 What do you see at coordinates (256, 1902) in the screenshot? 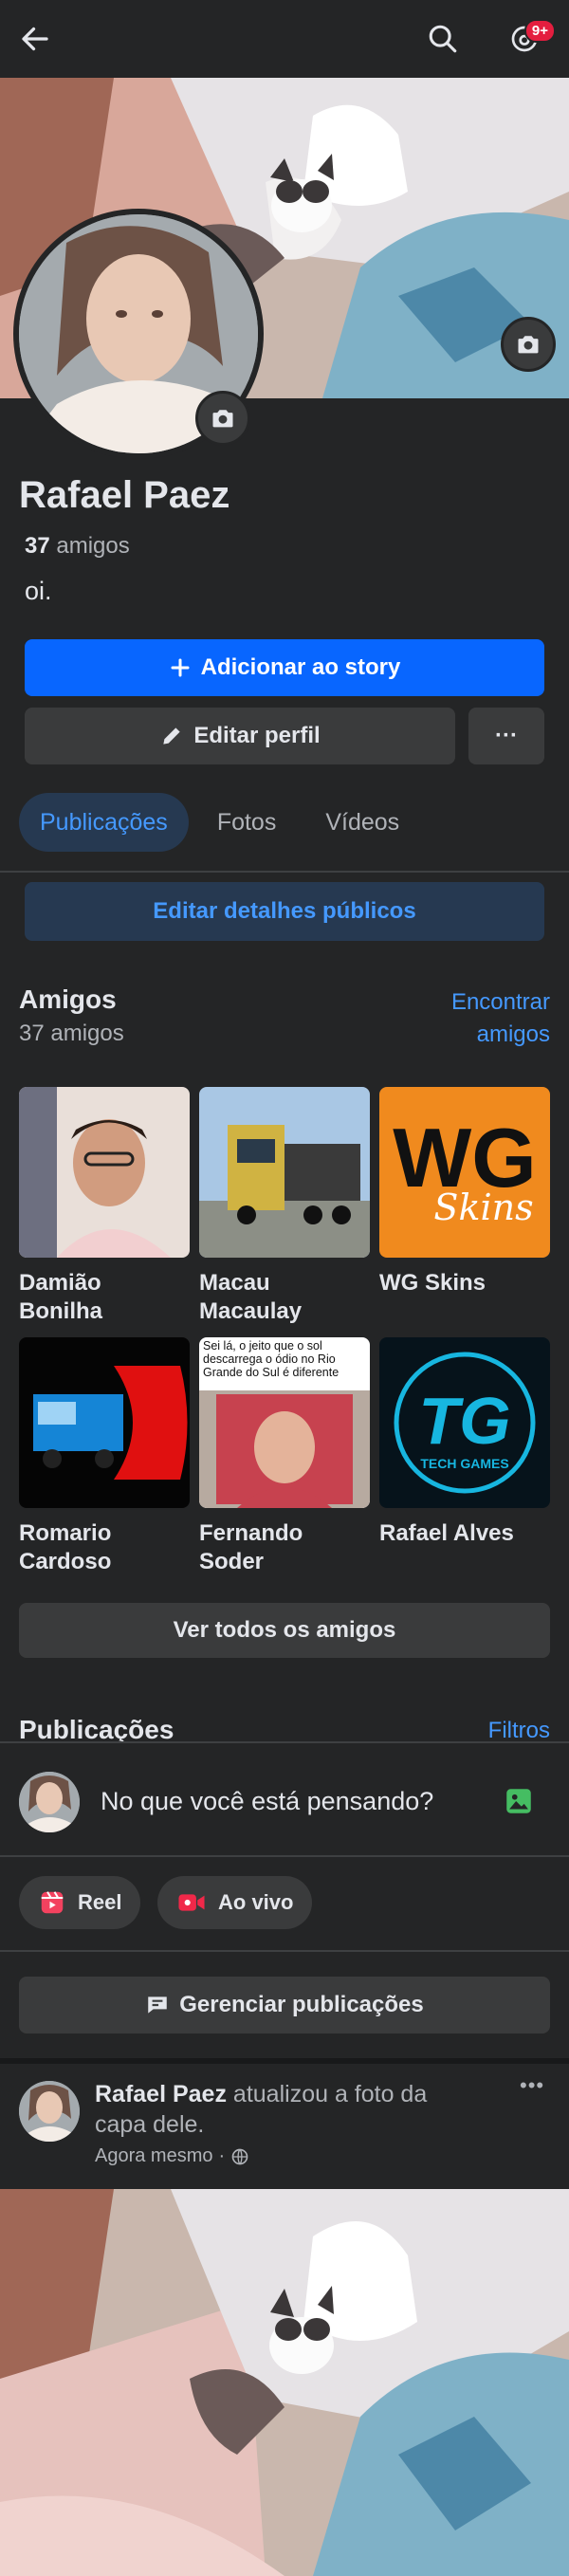
I see `live-label: Ao vivo` at bounding box center [256, 1902].